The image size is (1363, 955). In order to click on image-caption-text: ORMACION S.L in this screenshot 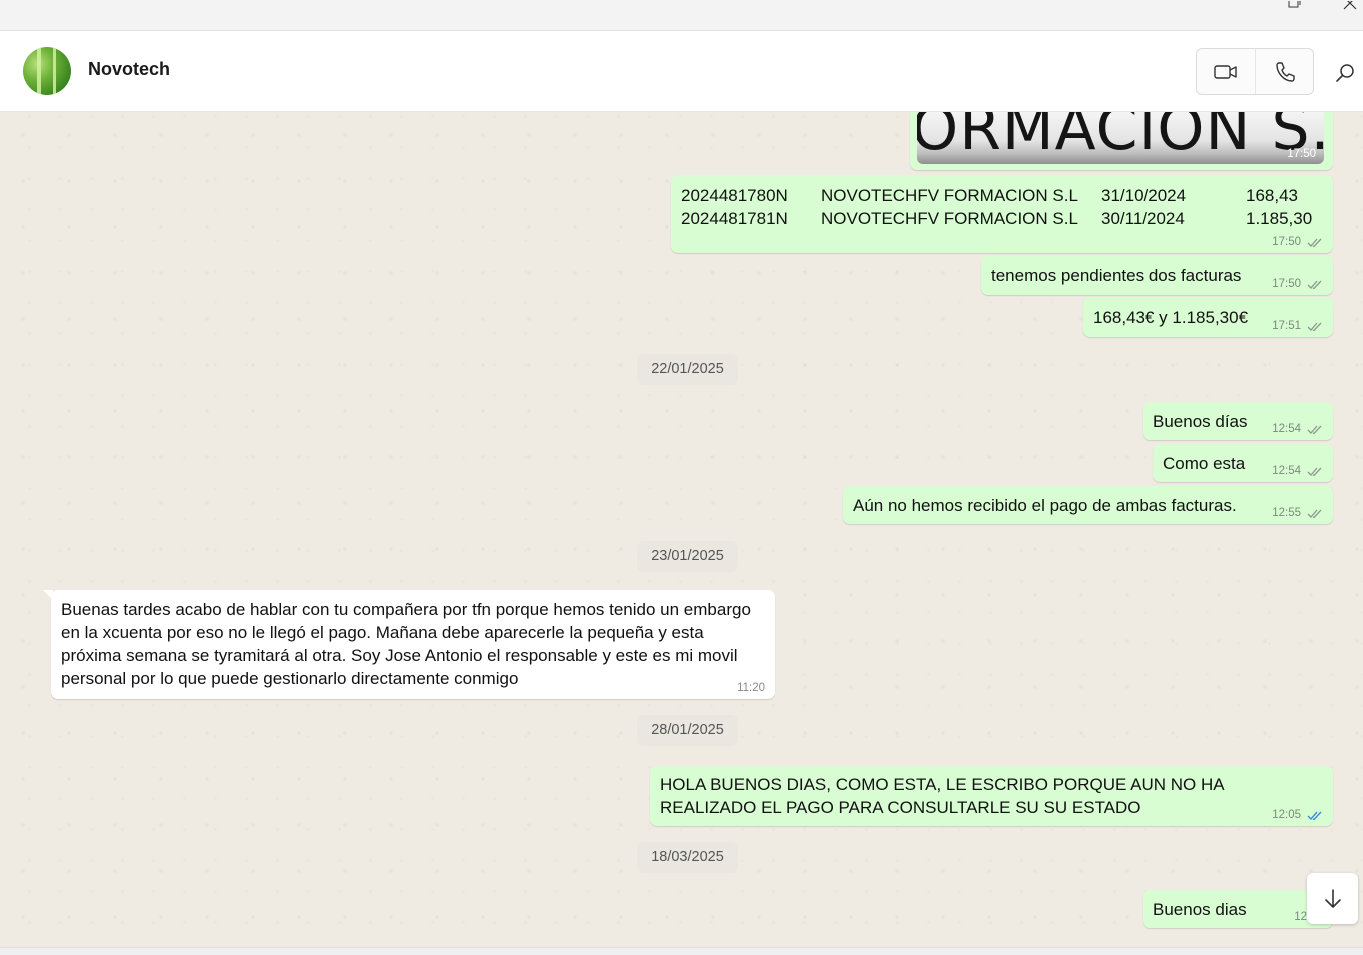, I will do `click(1120, 138)`.